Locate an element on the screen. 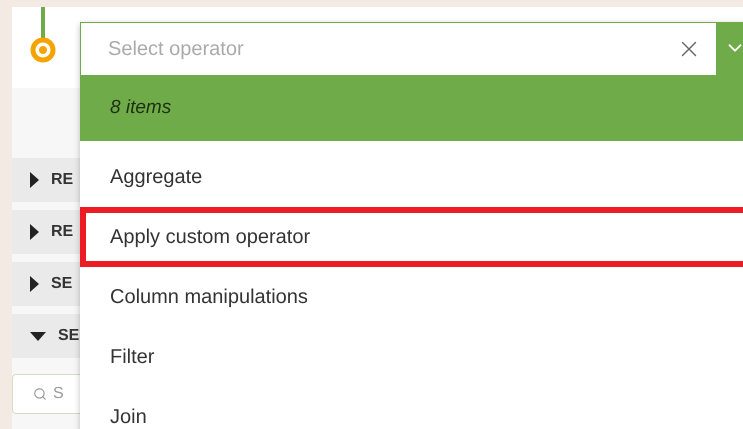 The image size is (743, 429). operator-option: Aggregate is located at coordinates (411, 177).